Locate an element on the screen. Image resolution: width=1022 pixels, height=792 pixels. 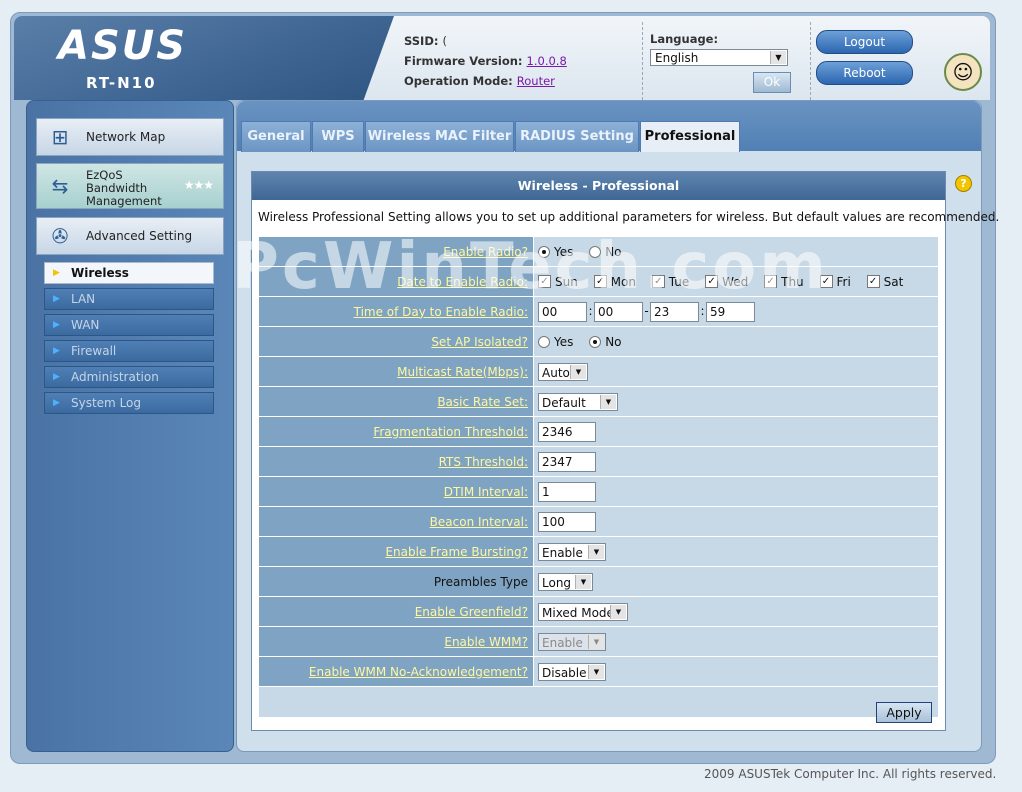
network-map-icon: ⊞ is located at coordinates (60, 137).